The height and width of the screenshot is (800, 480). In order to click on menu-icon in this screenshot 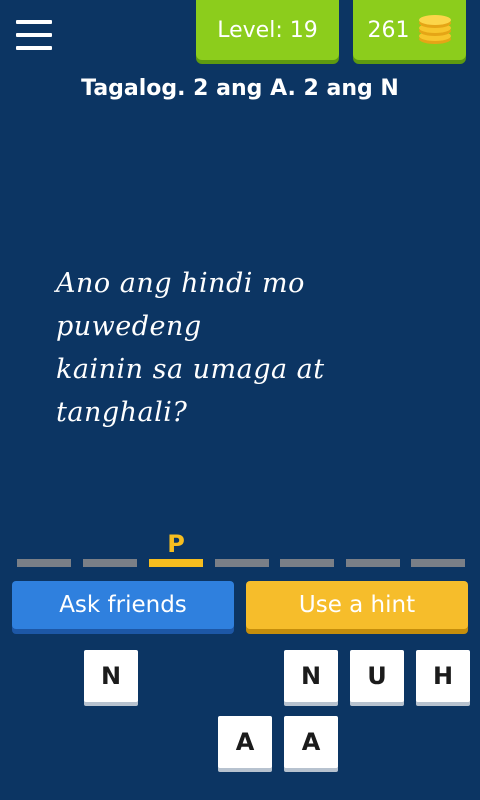, I will do `click(35, 37)`.